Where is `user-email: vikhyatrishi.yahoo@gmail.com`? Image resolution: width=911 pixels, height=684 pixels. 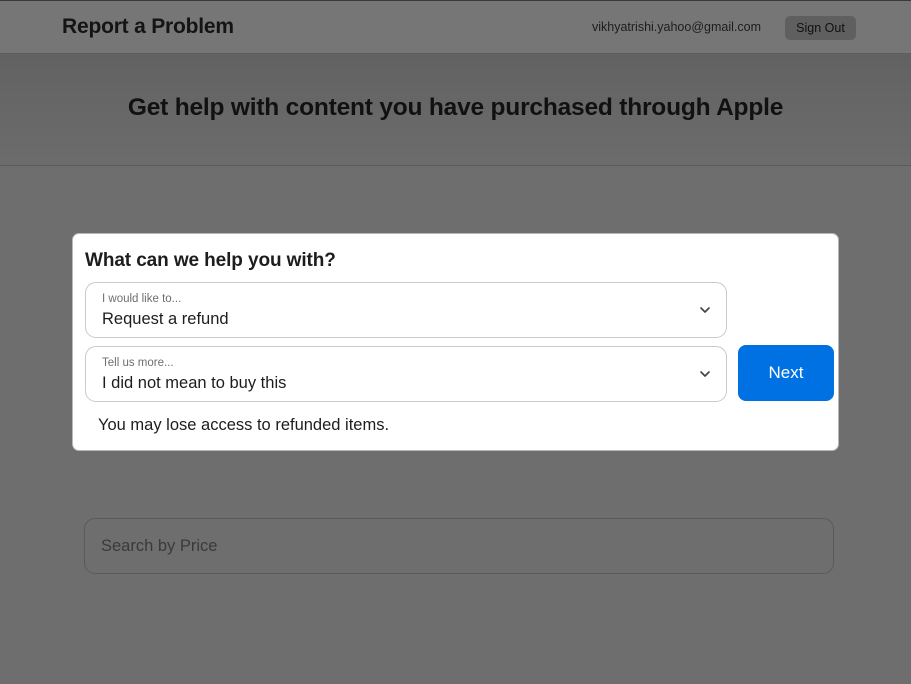 user-email: vikhyatrishi.yahoo@gmail.com is located at coordinates (676, 27).